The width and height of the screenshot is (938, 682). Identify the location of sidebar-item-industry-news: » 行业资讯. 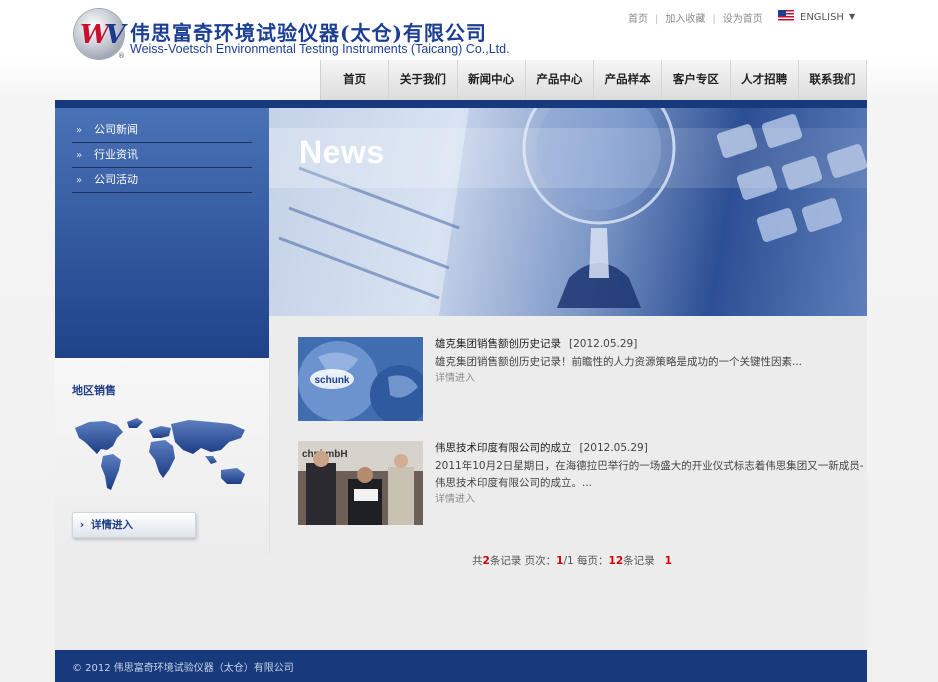
(162, 155).